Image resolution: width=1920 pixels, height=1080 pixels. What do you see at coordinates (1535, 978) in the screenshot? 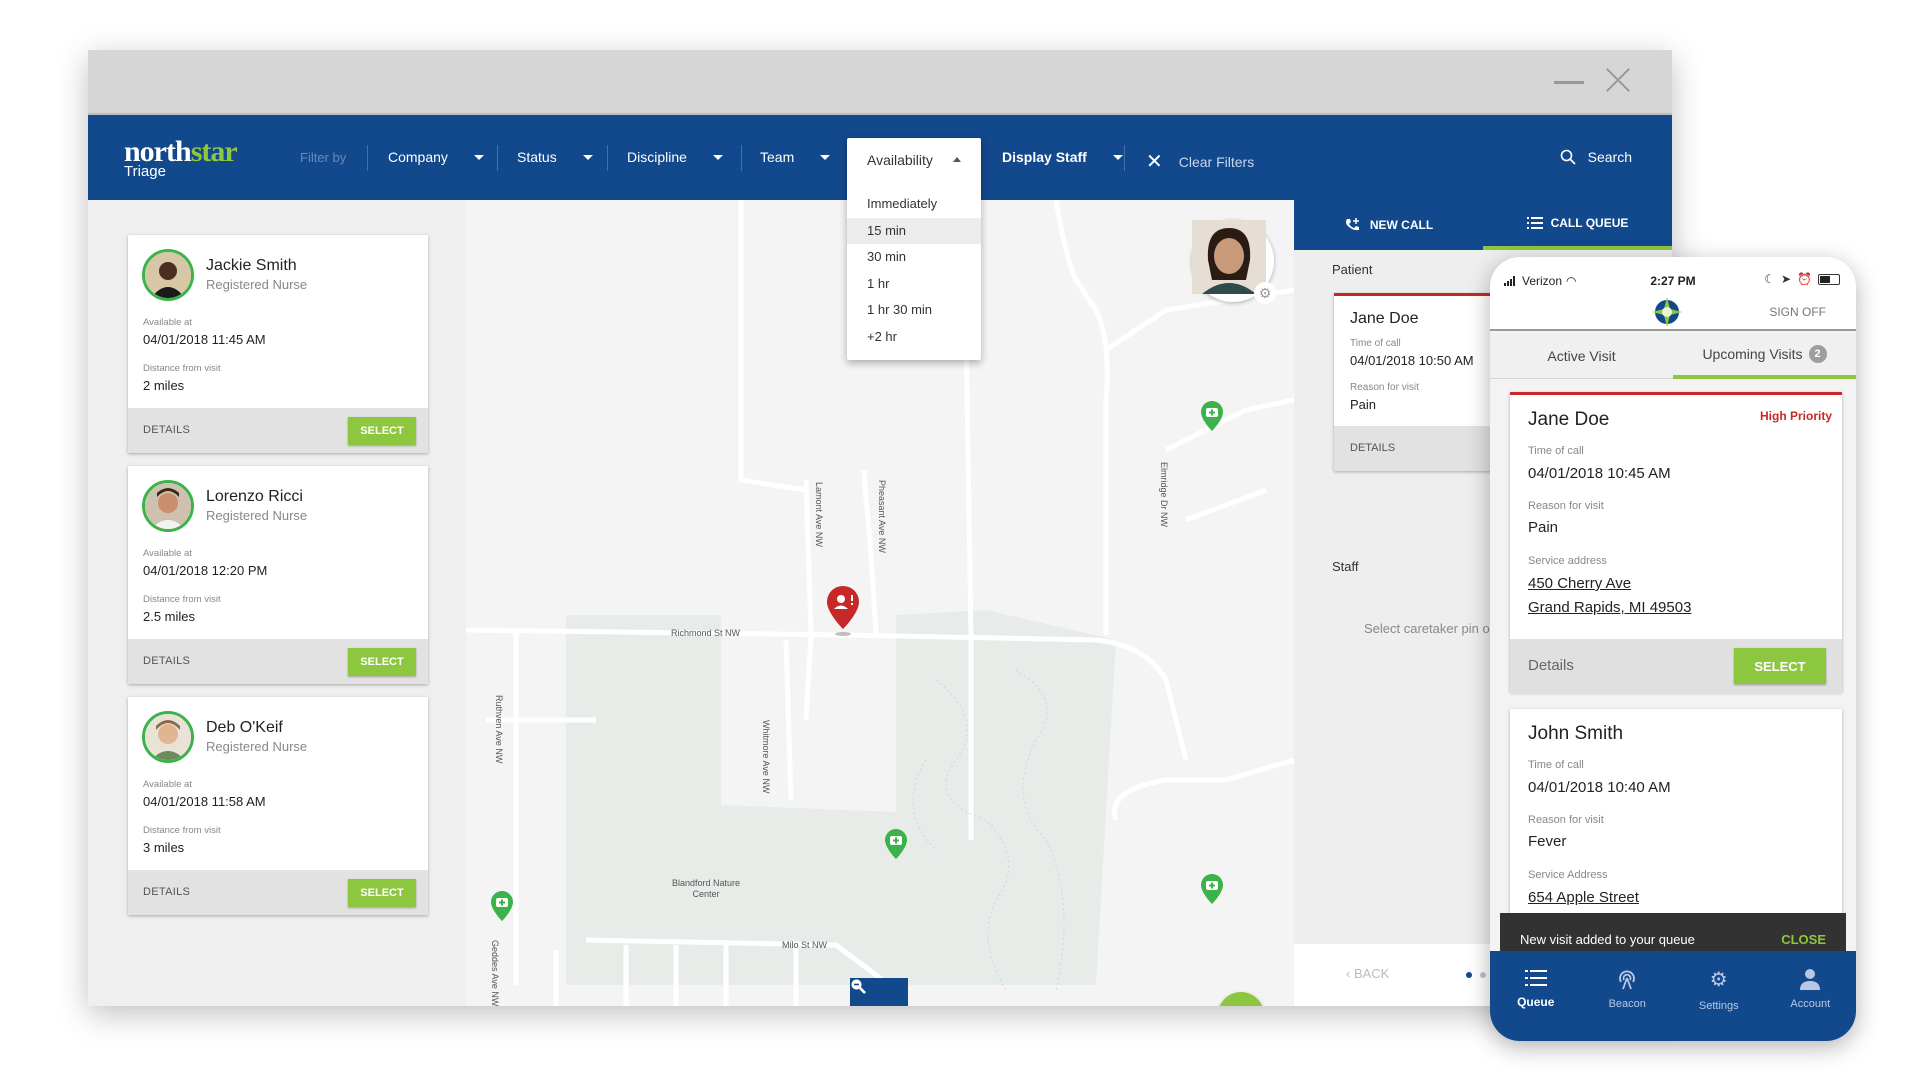
I see `queue-icon` at bounding box center [1535, 978].